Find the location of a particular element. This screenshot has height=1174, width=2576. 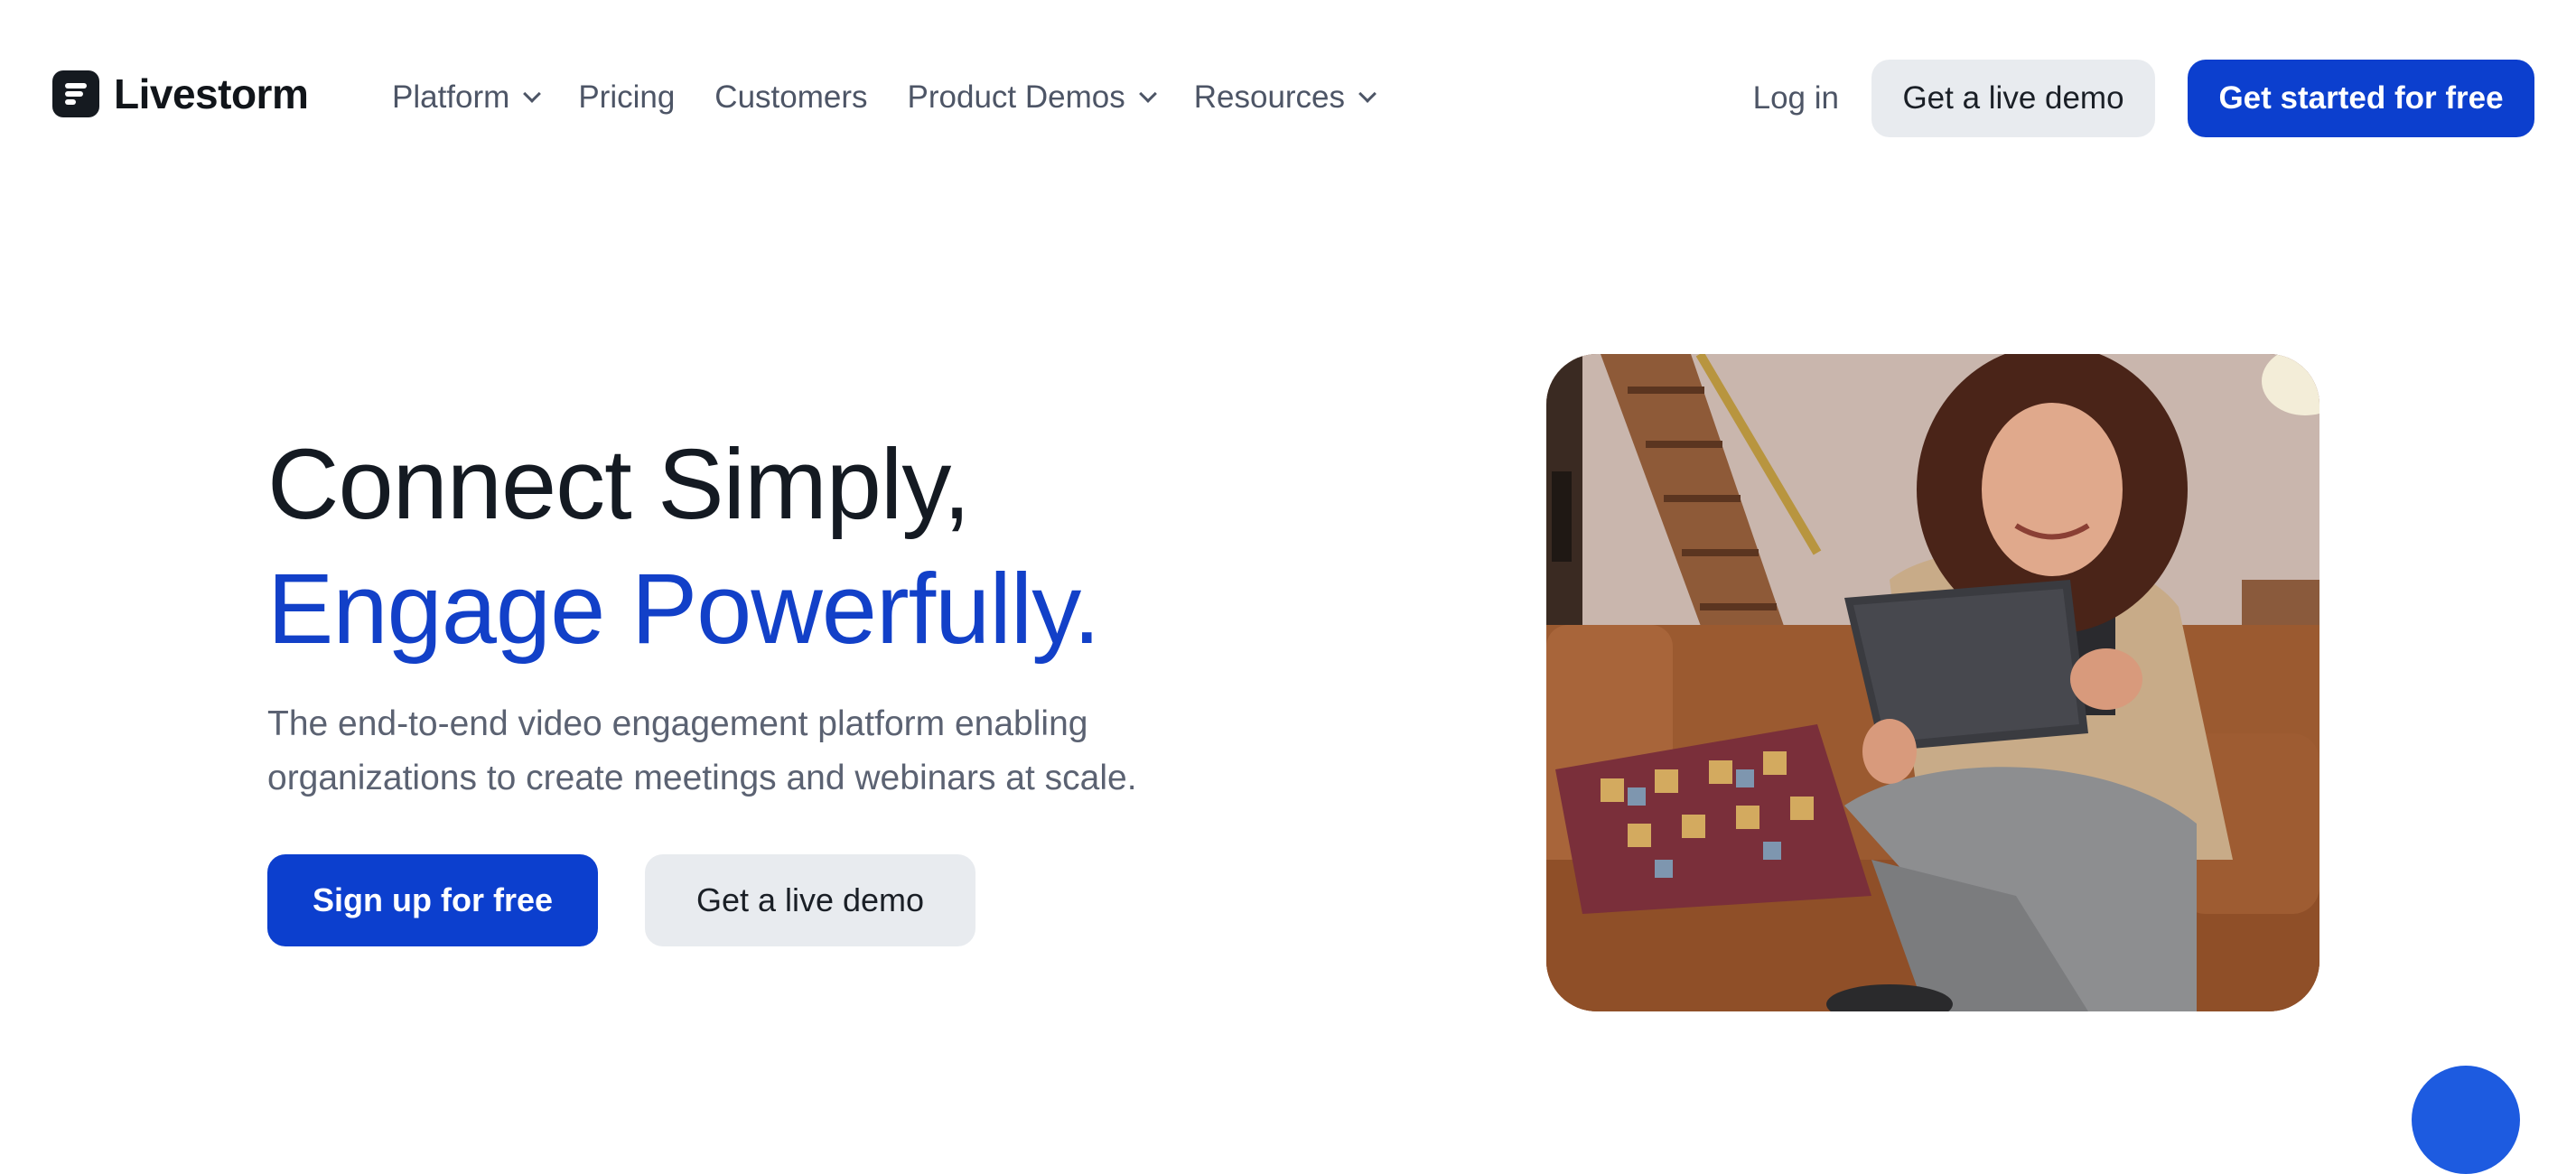

chat-bubble-icon is located at coordinates (2466, 1120).